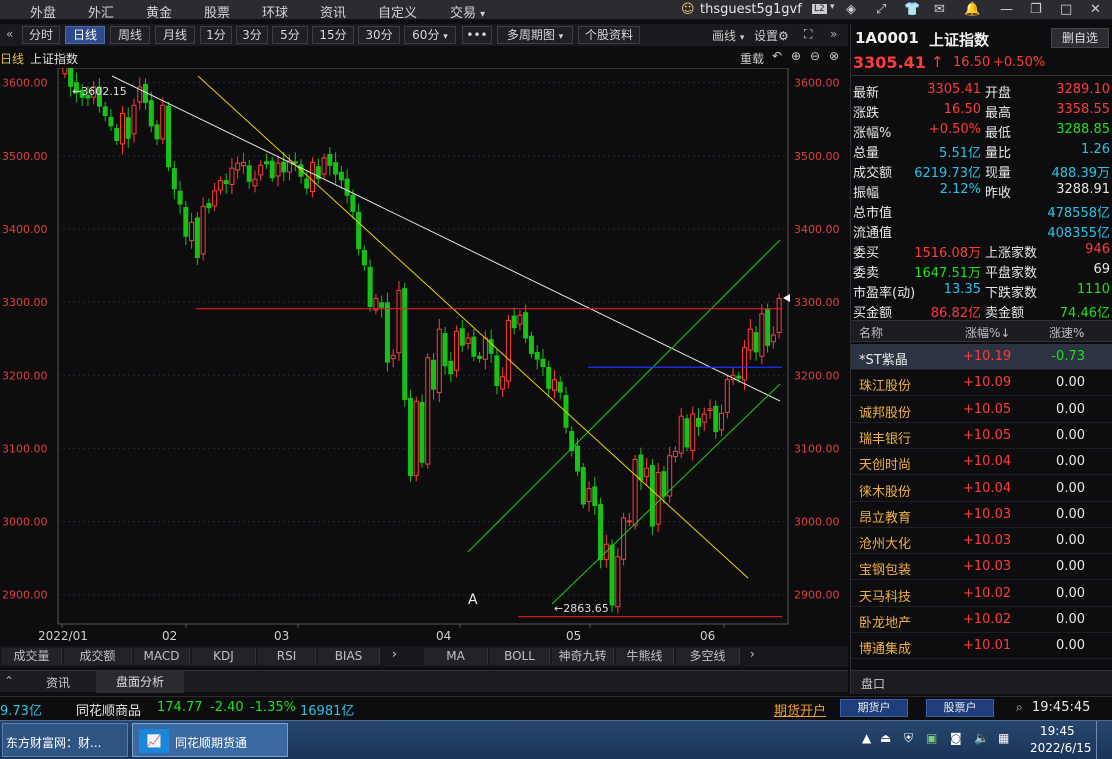 The width and height of the screenshot is (1112, 759). I want to click on tab-30min: 30分, so click(379, 35).